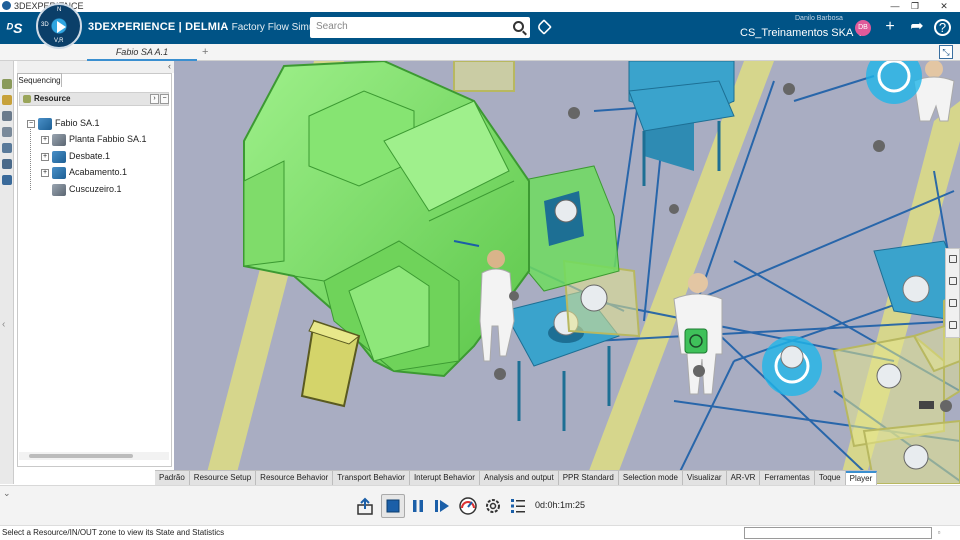 This screenshot has width=960, height=540. Describe the element at coordinates (172, 478) in the screenshot. I see `tab-padrao: Padrão` at that location.